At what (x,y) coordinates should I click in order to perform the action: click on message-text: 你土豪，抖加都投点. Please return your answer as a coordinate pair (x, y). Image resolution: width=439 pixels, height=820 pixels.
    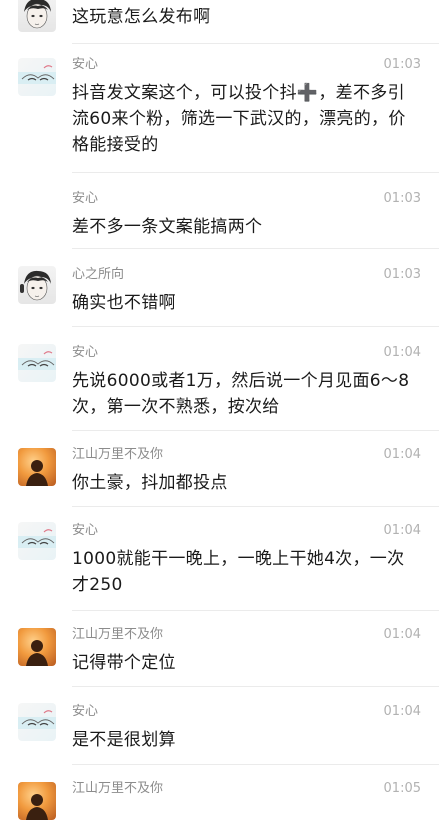
    Looking at the image, I should click on (150, 483).